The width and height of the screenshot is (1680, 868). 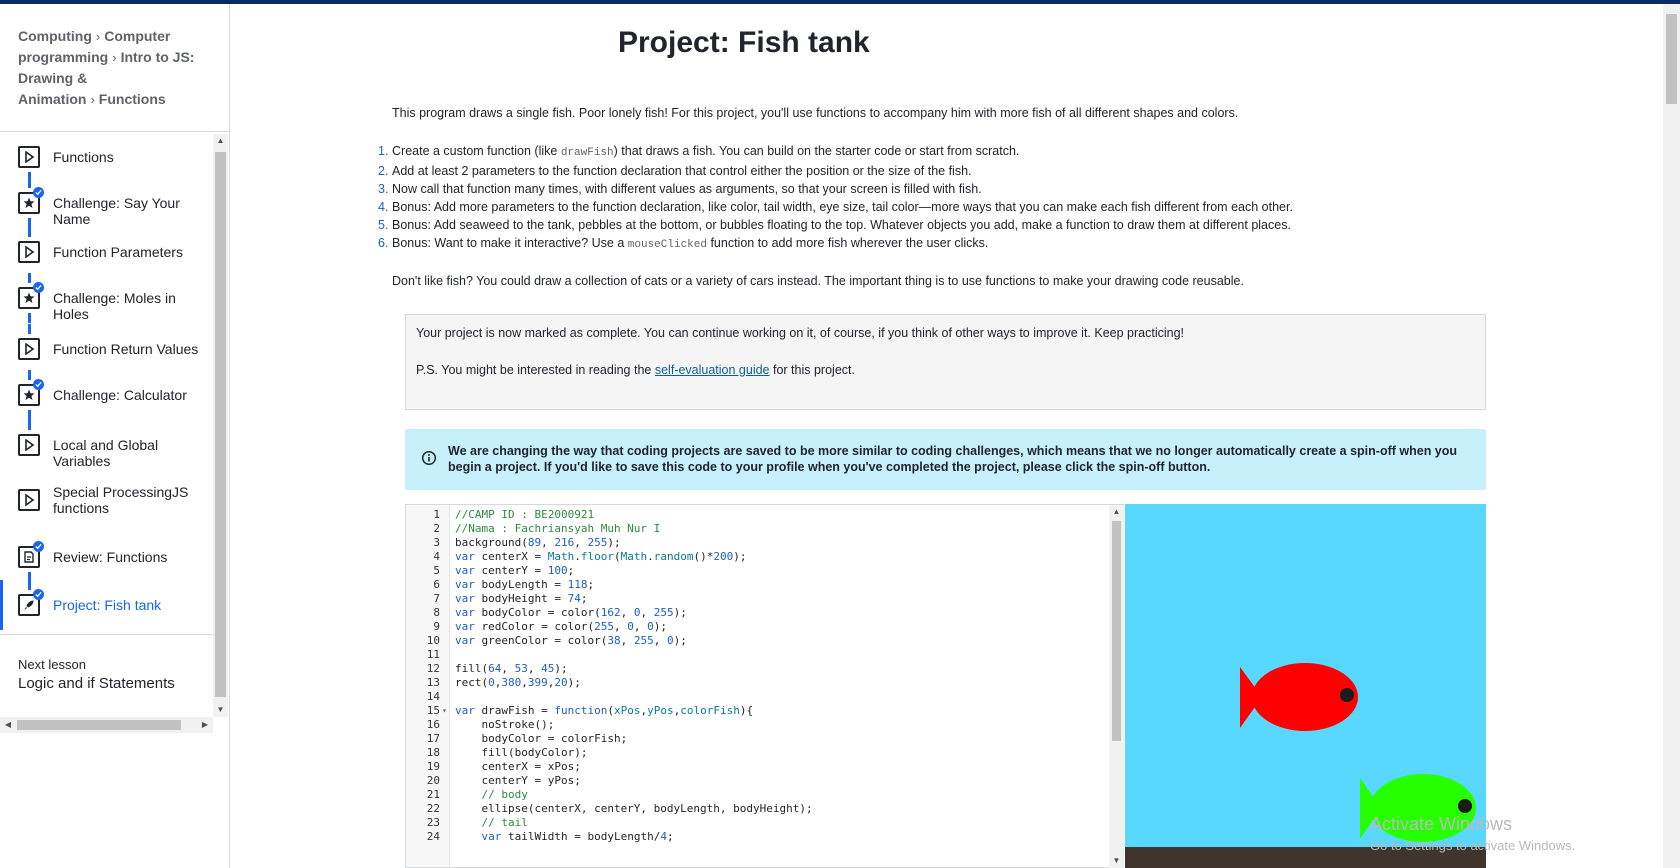 What do you see at coordinates (436, 570) in the screenshot?
I see `line-number: 5` at bounding box center [436, 570].